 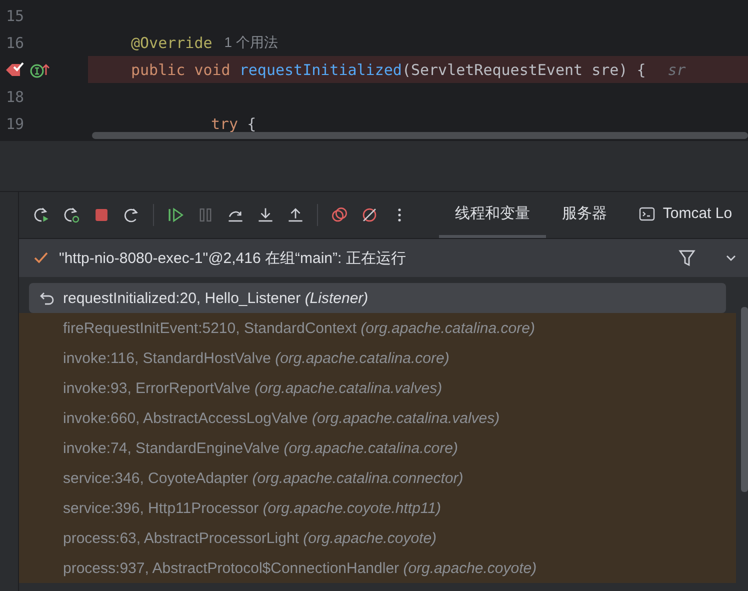 What do you see at coordinates (14, 69) in the screenshot?
I see `breakpoint-icon` at bounding box center [14, 69].